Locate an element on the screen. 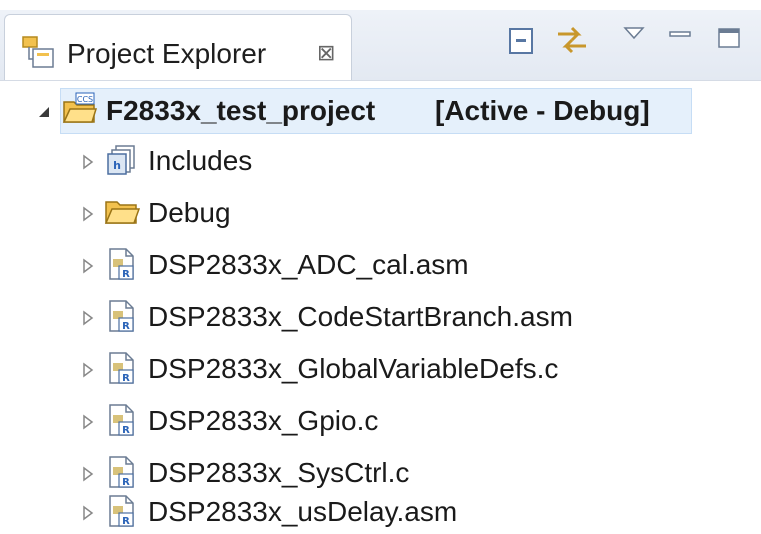  tree-row-file: R DSP2833x_ADC_cal.asm is located at coordinates (380, 262).